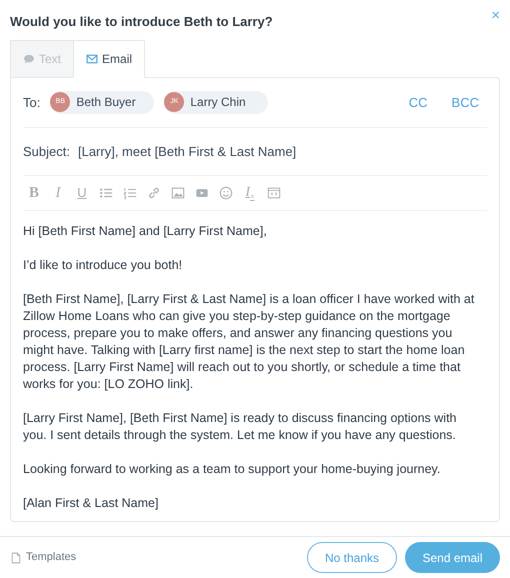 This screenshot has height=578, width=510. I want to click on body-paragraph: I’d like to introduce you both!, so click(103, 265).